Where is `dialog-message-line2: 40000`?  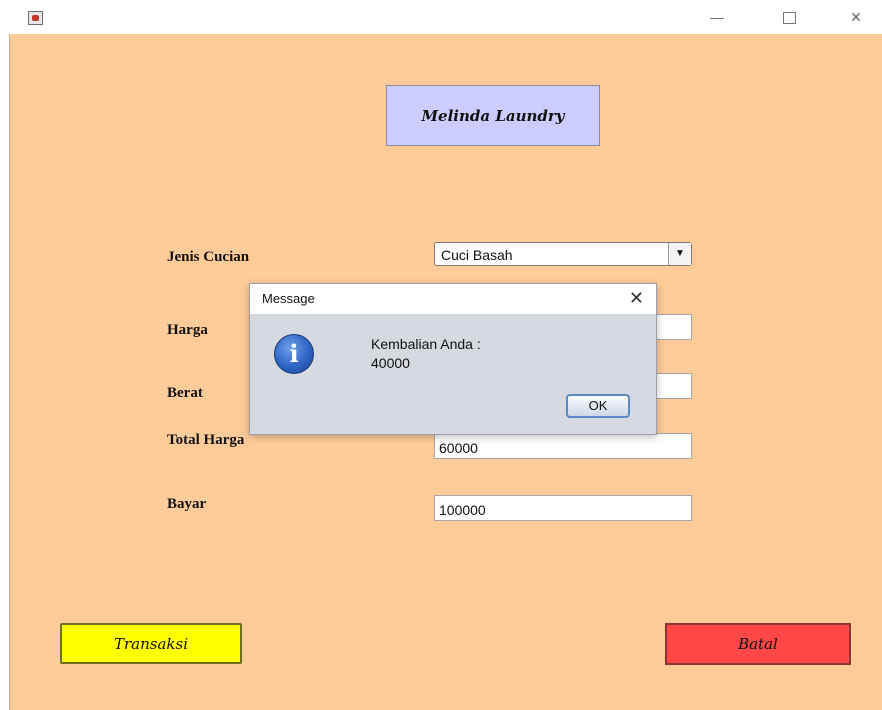
dialog-message-line2: 40000 is located at coordinates (390, 363).